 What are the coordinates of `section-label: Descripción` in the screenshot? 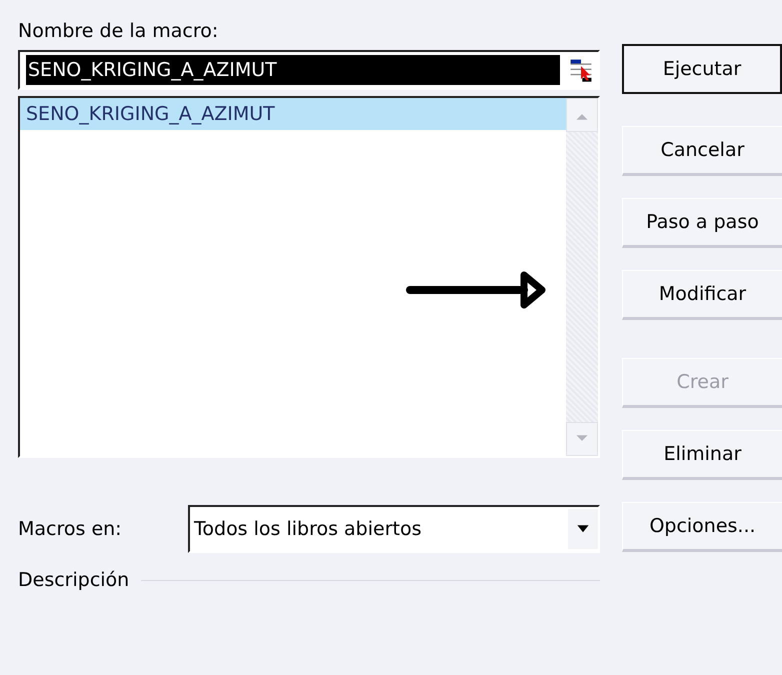 It's located at (74, 580).